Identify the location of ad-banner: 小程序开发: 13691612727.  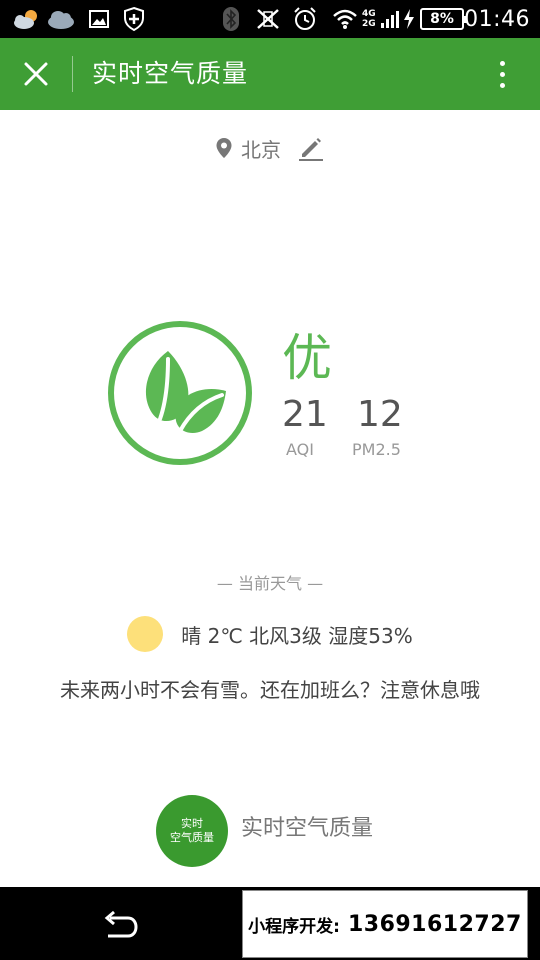
(385, 924).